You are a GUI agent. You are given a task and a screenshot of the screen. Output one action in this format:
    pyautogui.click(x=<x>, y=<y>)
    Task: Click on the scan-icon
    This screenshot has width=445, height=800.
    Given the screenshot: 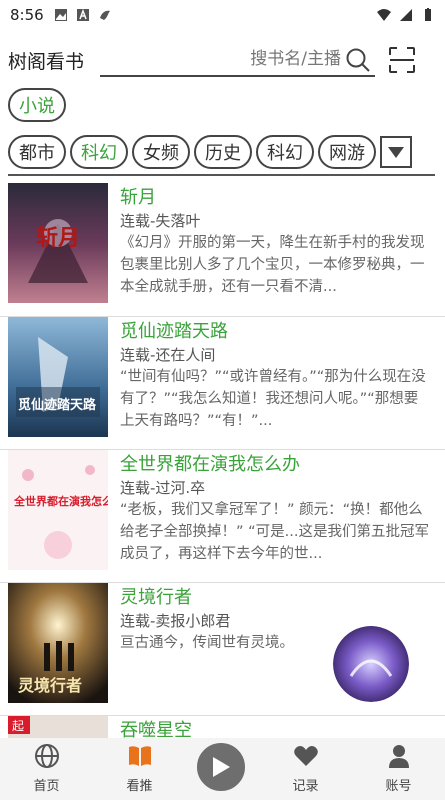 What is the action you would take?
    pyautogui.click(x=402, y=60)
    